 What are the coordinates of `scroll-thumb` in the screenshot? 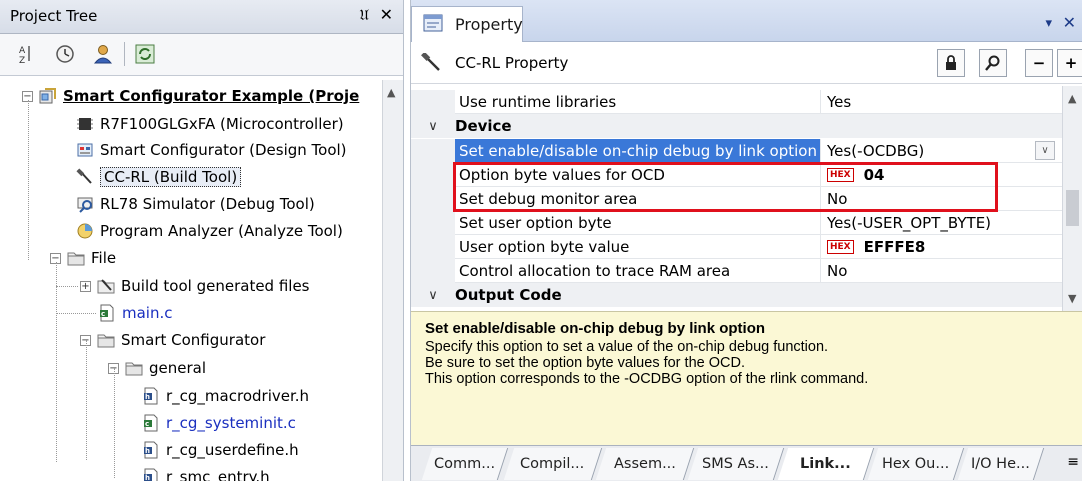 It's located at (1072, 208).